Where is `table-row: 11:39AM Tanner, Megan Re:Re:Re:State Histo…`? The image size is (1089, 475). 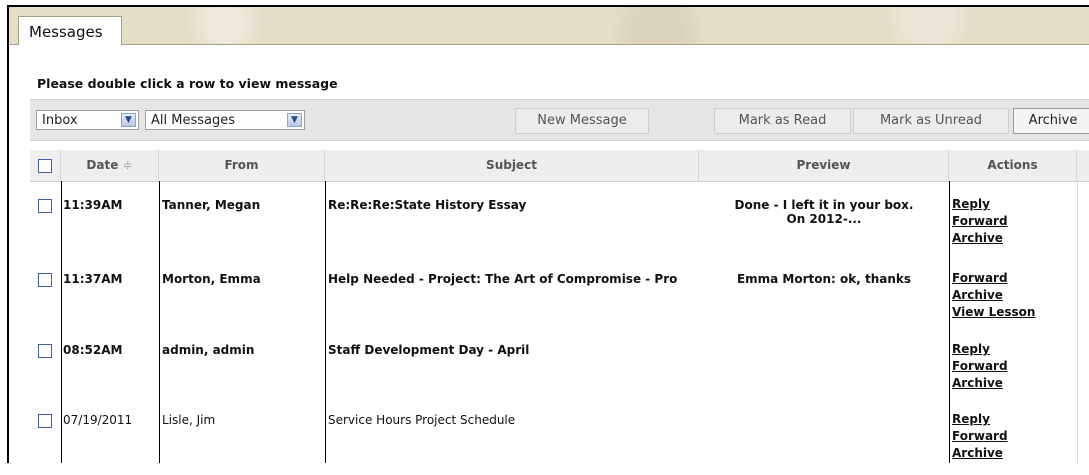
table-row: 11:39AM Tanner, Megan Re:Re:Re:State Histo… is located at coordinates (559, 225).